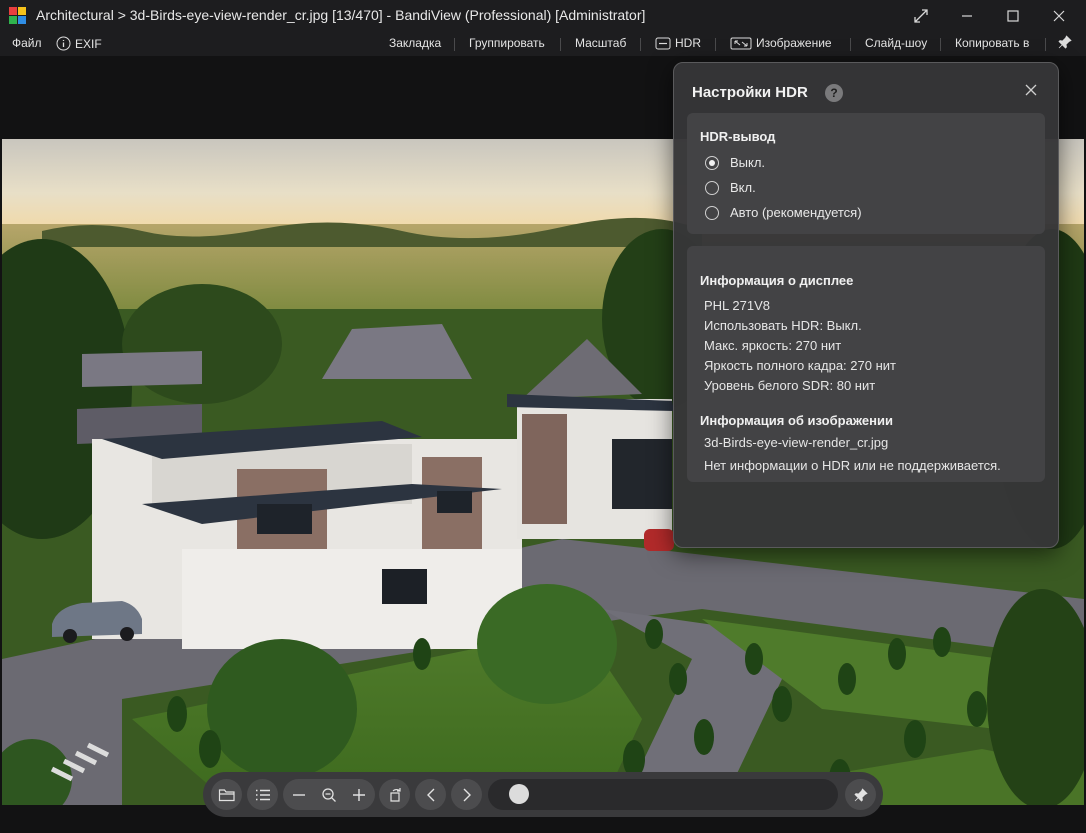 This screenshot has width=1086, height=833. What do you see at coordinates (967, 15) in the screenshot?
I see `minimize-button` at bounding box center [967, 15].